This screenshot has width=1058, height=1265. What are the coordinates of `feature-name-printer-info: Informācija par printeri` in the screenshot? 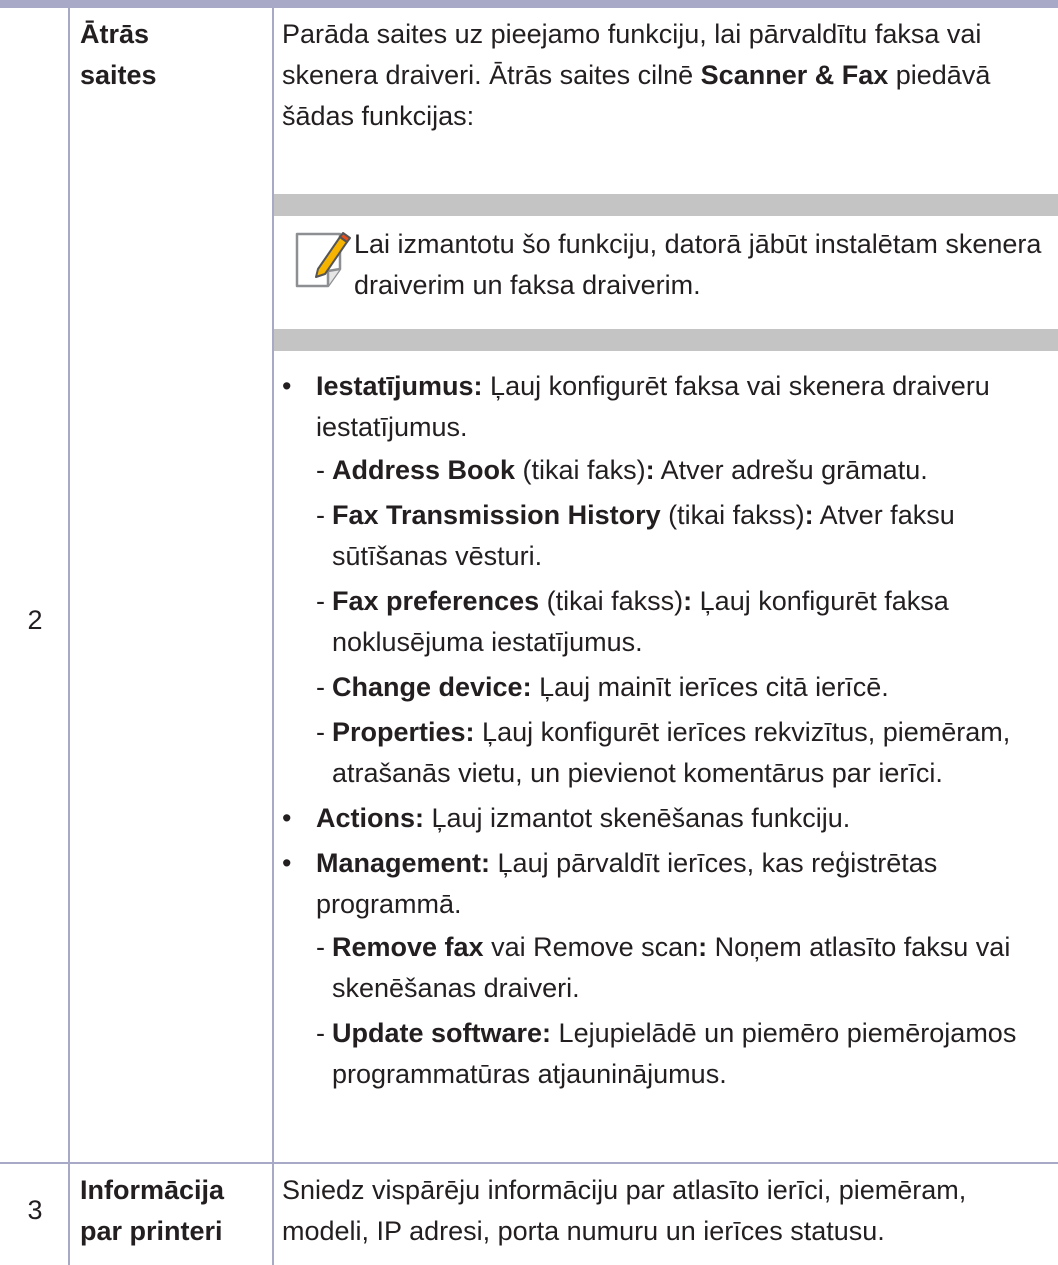 It's located at (172, 1211).